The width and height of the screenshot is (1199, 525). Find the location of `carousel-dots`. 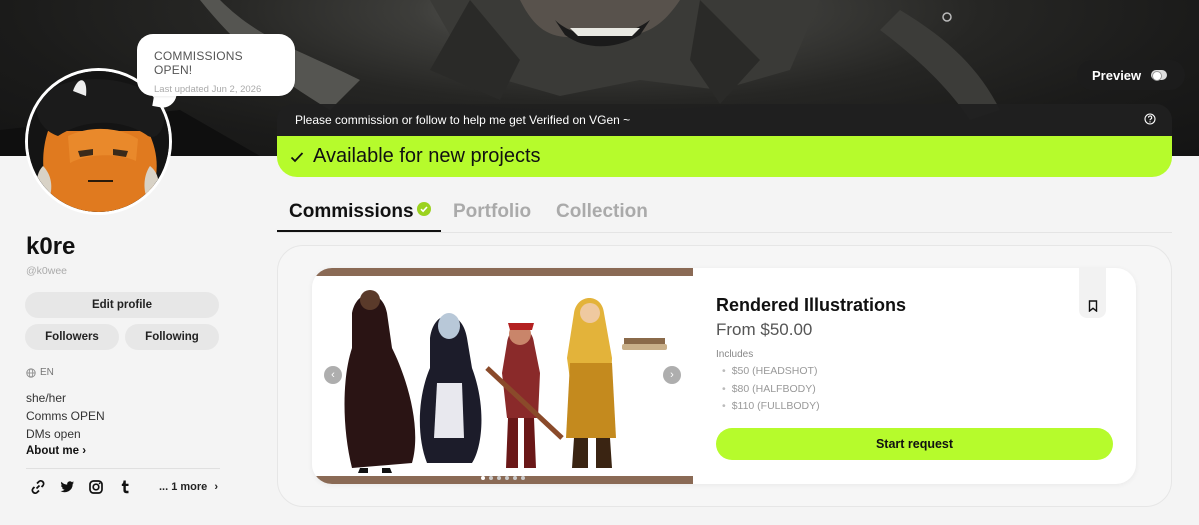

carousel-dots is located at coordinates (503, 478).